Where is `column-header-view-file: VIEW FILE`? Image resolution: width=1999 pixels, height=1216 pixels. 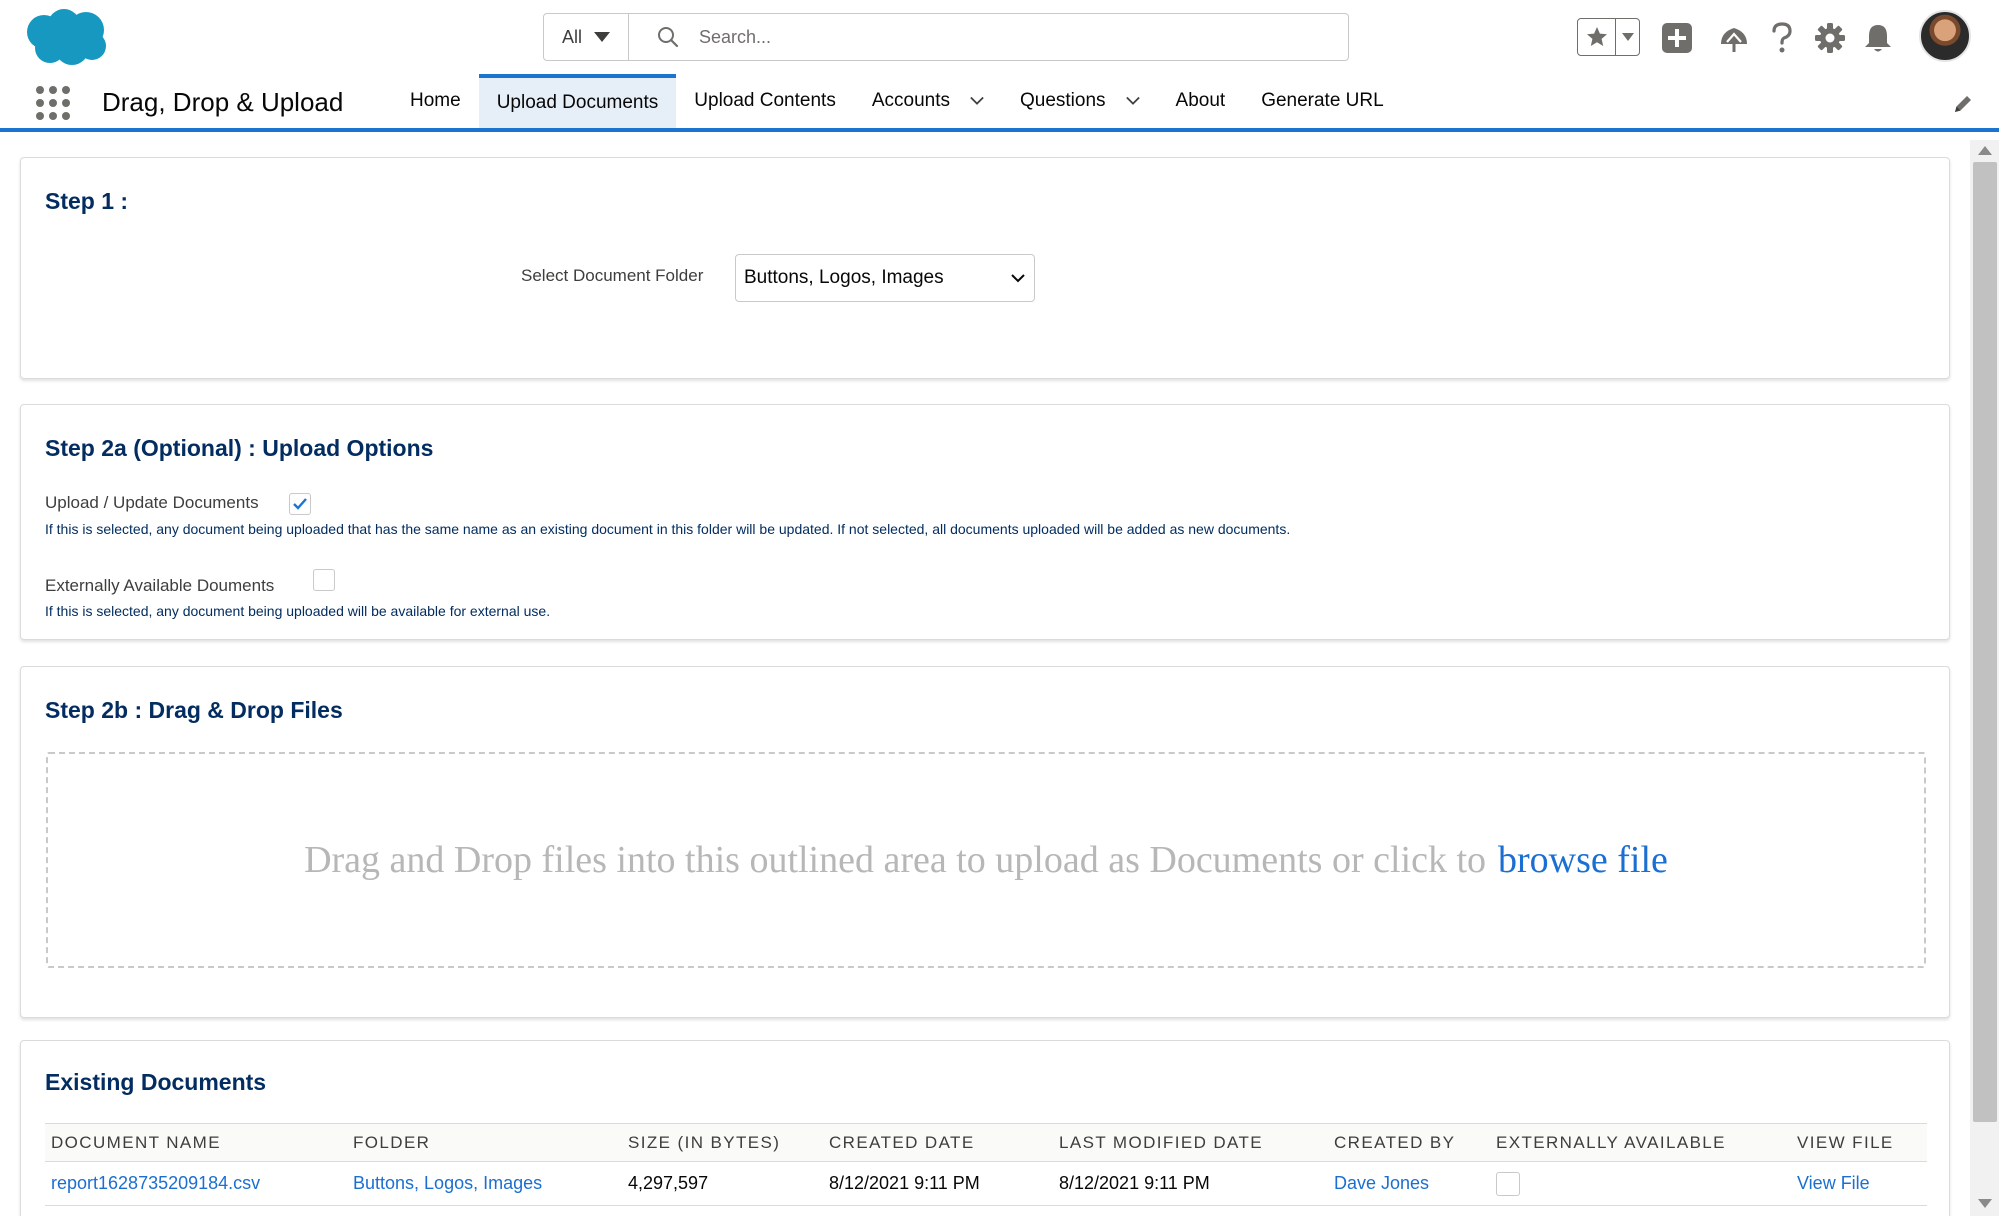
column-header-view-file: VIEW FILE is located at coordinates (1859, 1142).